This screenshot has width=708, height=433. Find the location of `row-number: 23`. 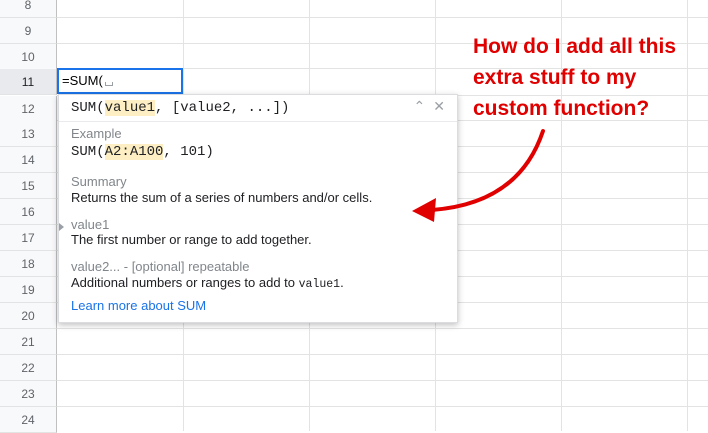

row-number: 23 is located at coordinates (28, 393).